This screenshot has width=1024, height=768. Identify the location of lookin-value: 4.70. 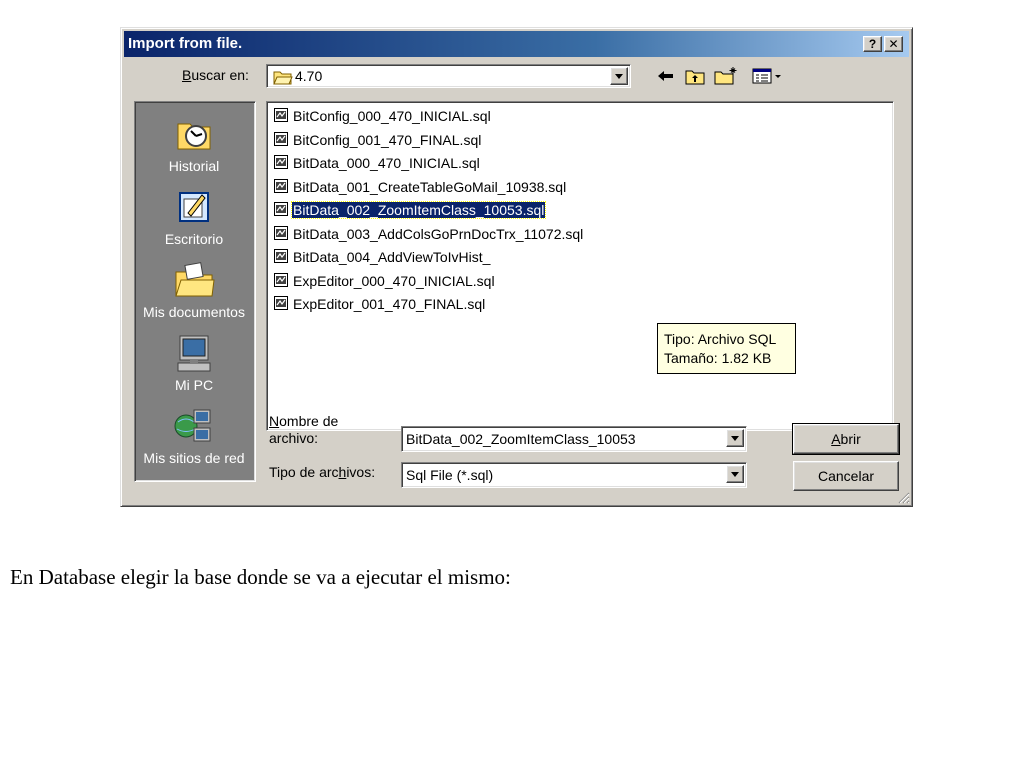
(309, 76).